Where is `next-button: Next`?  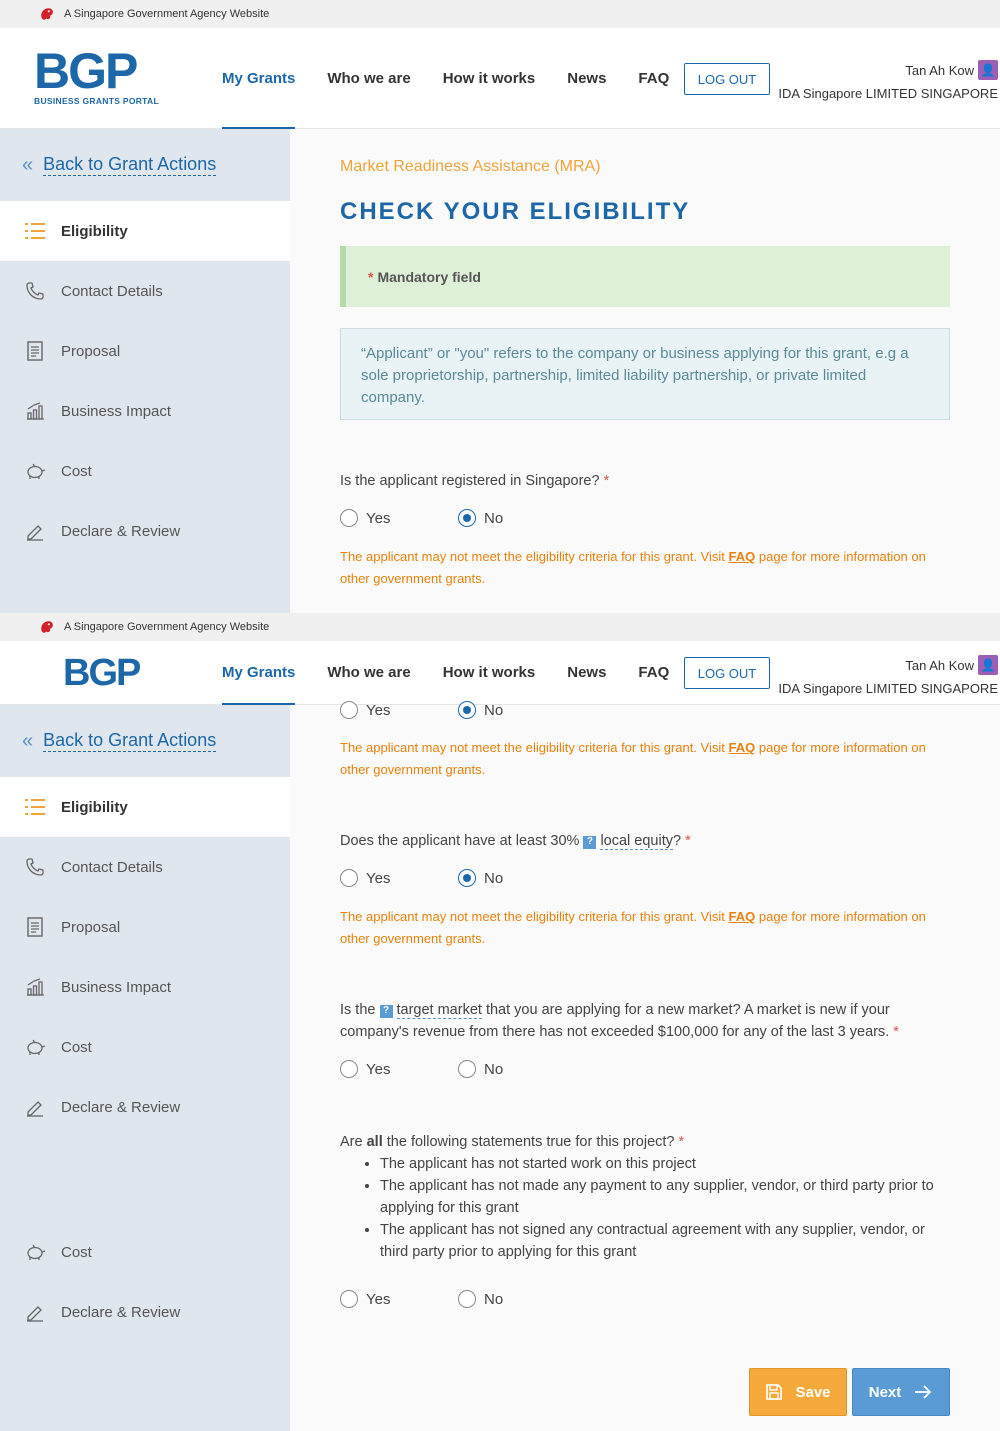
next-button: Next is located at coordinates (901, 1392).